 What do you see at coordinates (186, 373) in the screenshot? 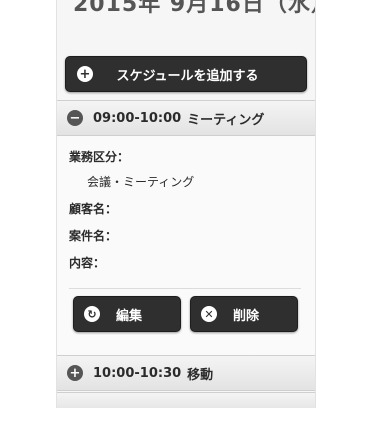
I see `schedule-item-header-travel: + 10:00-10:30 移動` at bounding box center [186, 373].